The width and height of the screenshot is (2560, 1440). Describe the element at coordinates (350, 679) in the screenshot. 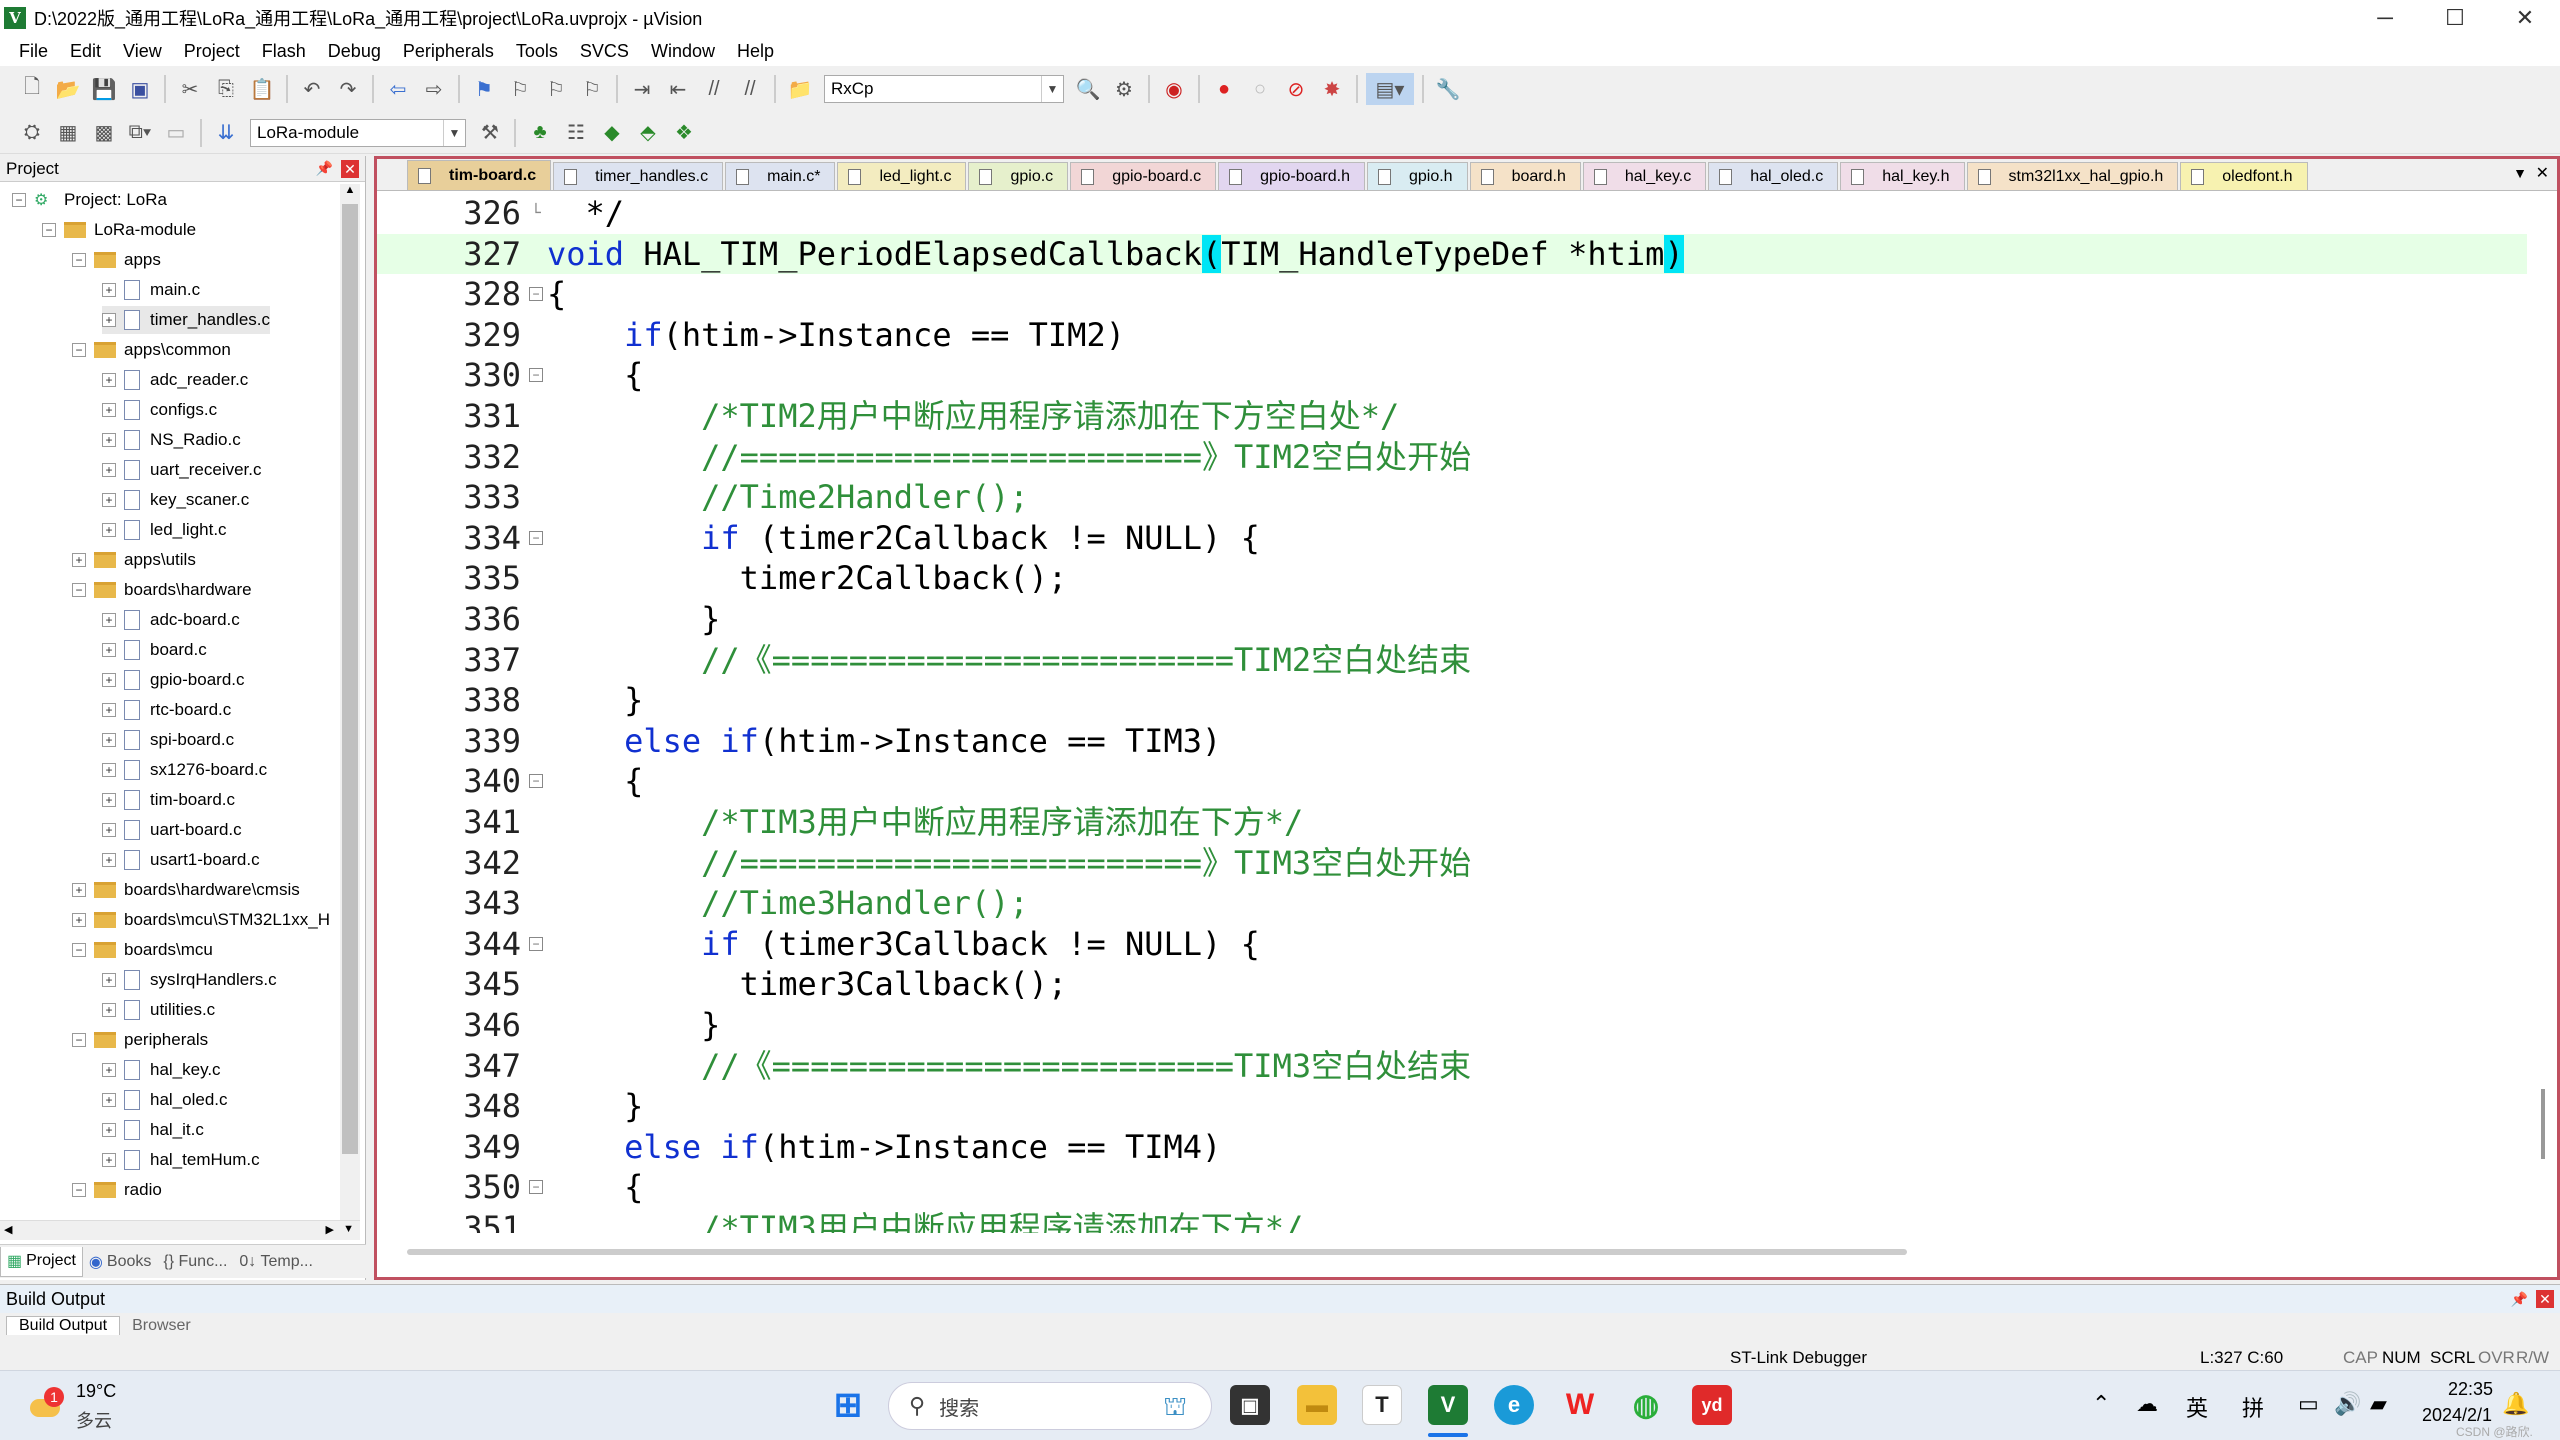

I see `scroll-thumb` at that location.